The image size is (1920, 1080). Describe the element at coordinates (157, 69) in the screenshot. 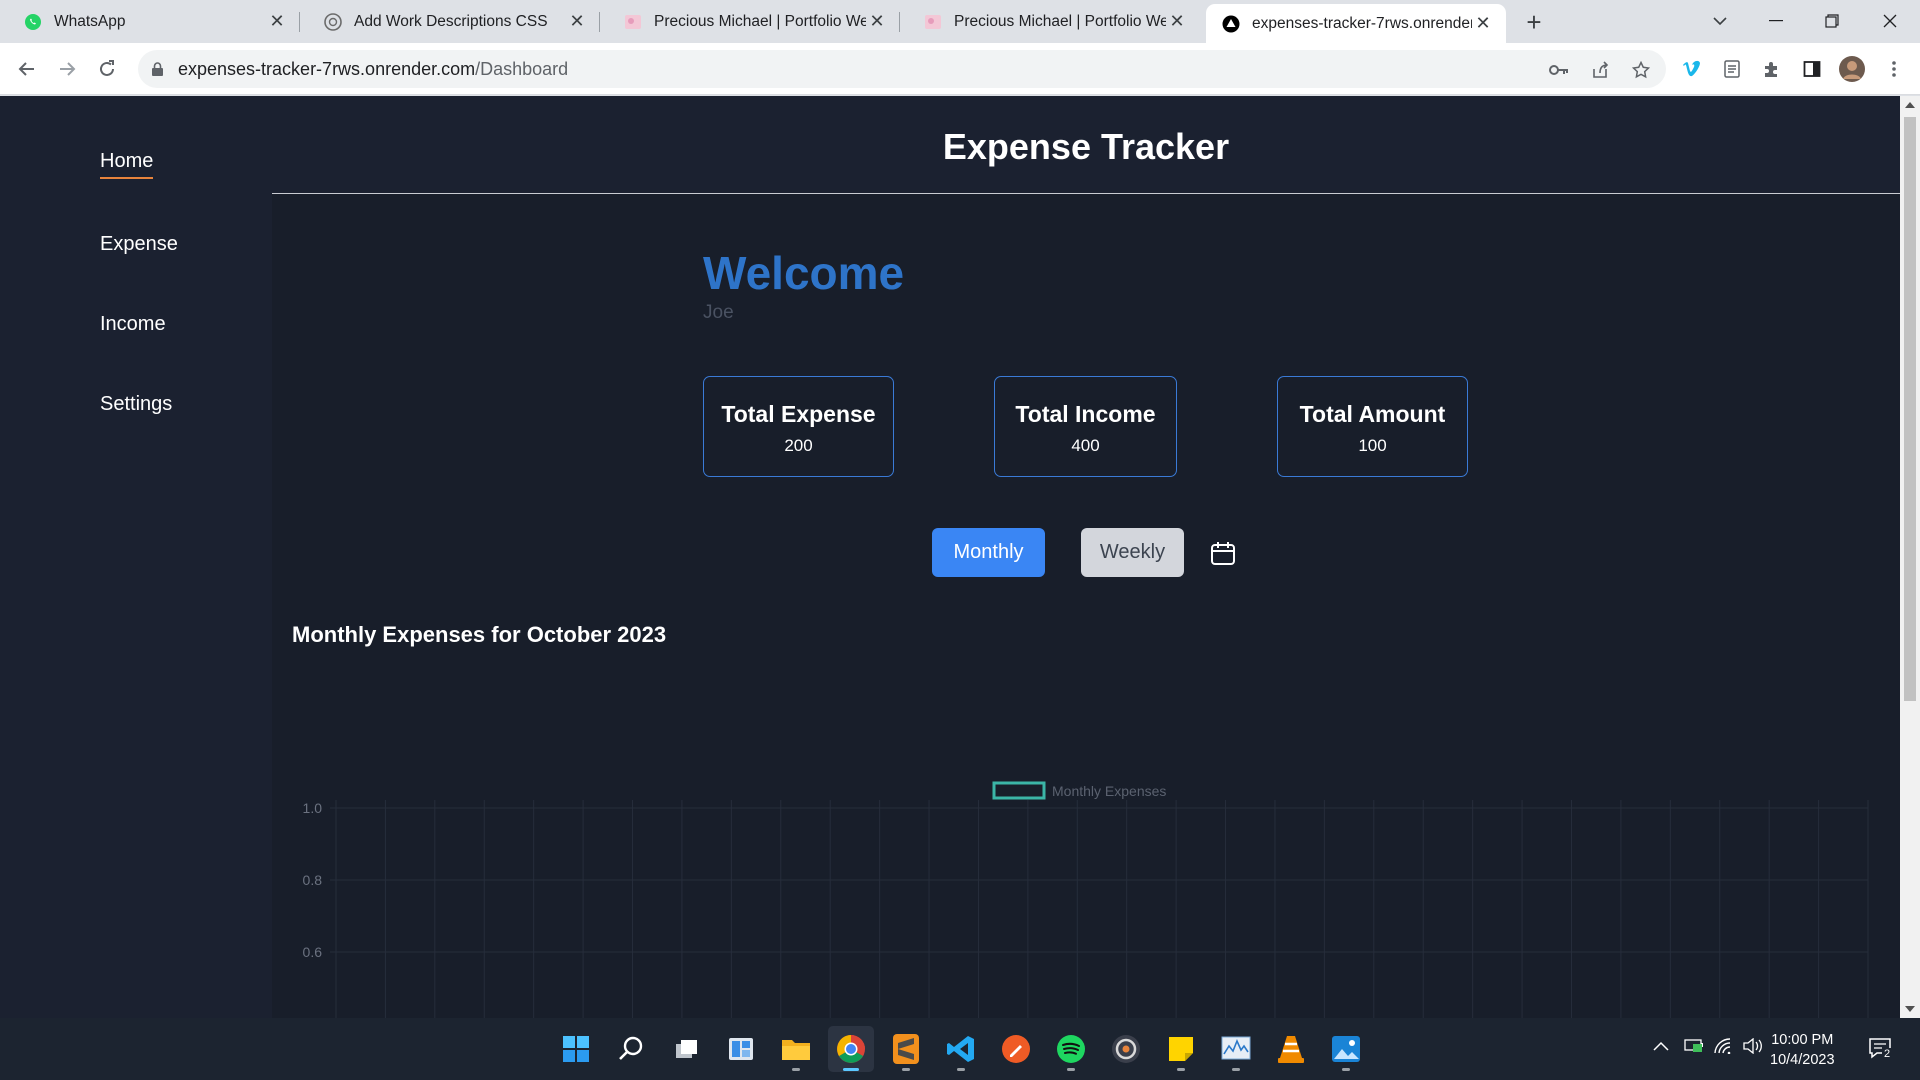

I see `lock-icon` at that location.